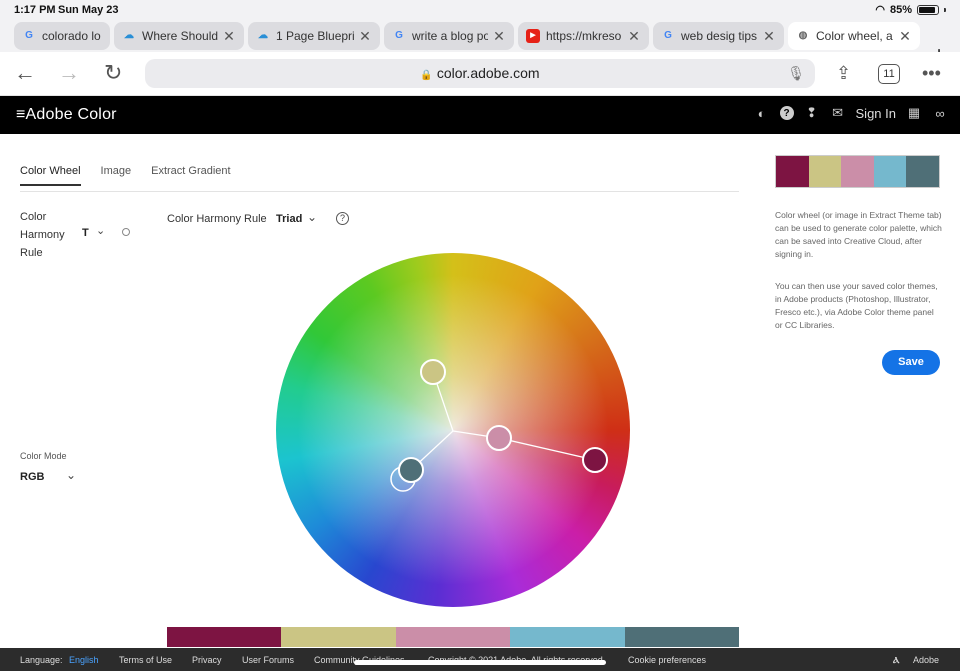  I want to click on help-icon: ?, so click(786, 113).